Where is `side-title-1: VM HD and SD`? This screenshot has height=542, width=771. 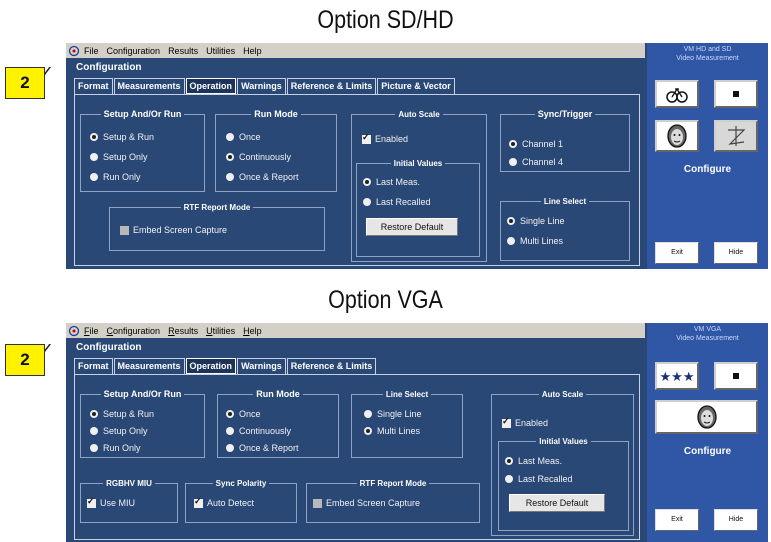
side-title-1: VM HD and SD is located at coordinates (707, 49).